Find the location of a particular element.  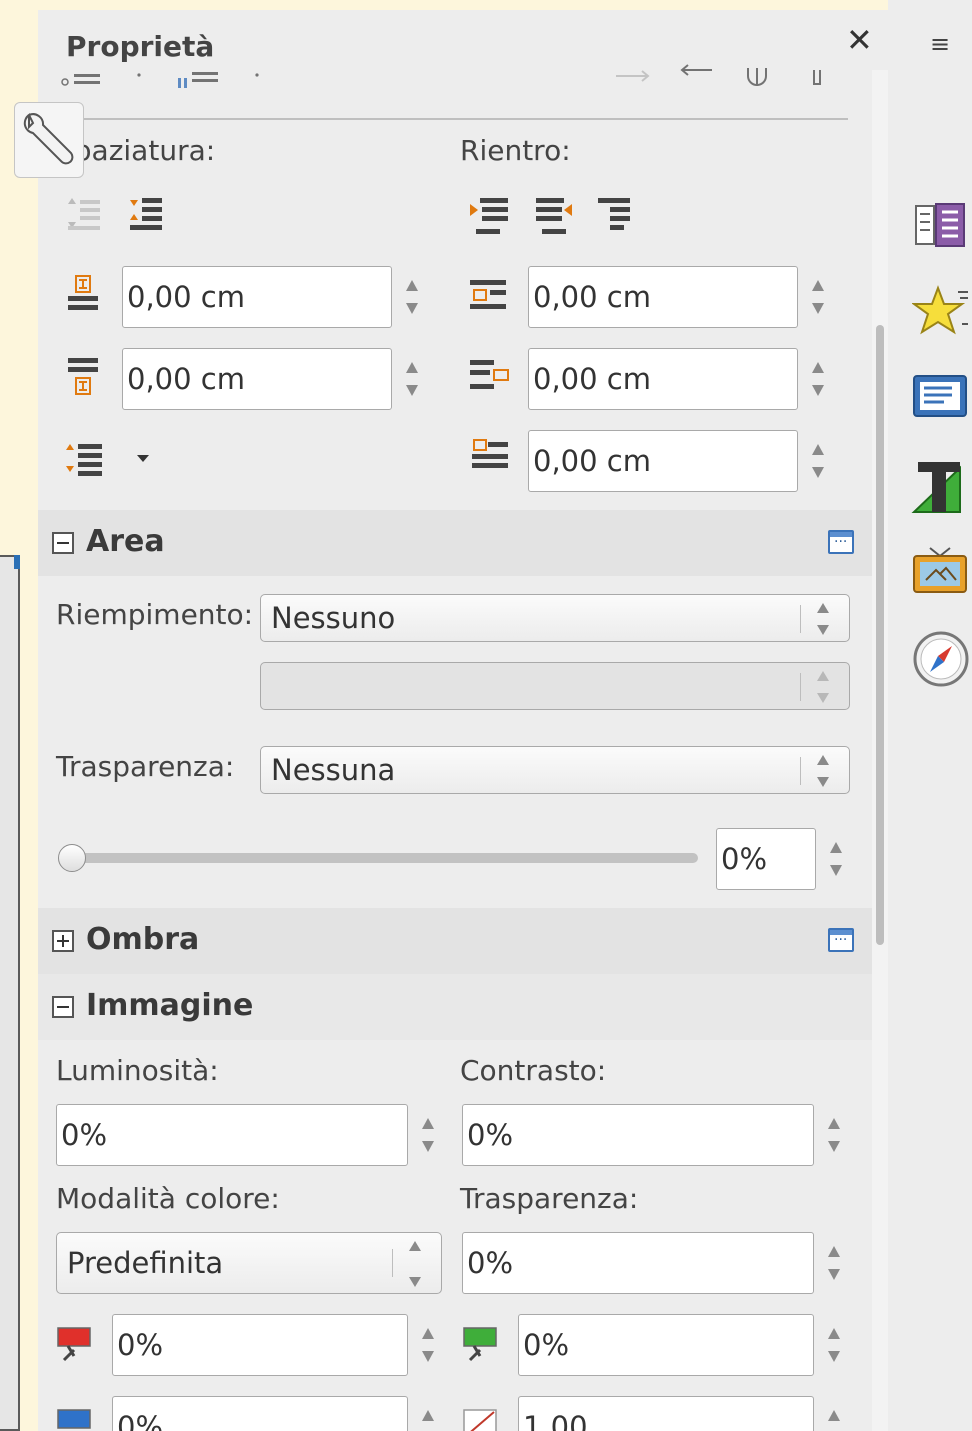

fill-select: Nessuno is located at coordinates (555, 618).